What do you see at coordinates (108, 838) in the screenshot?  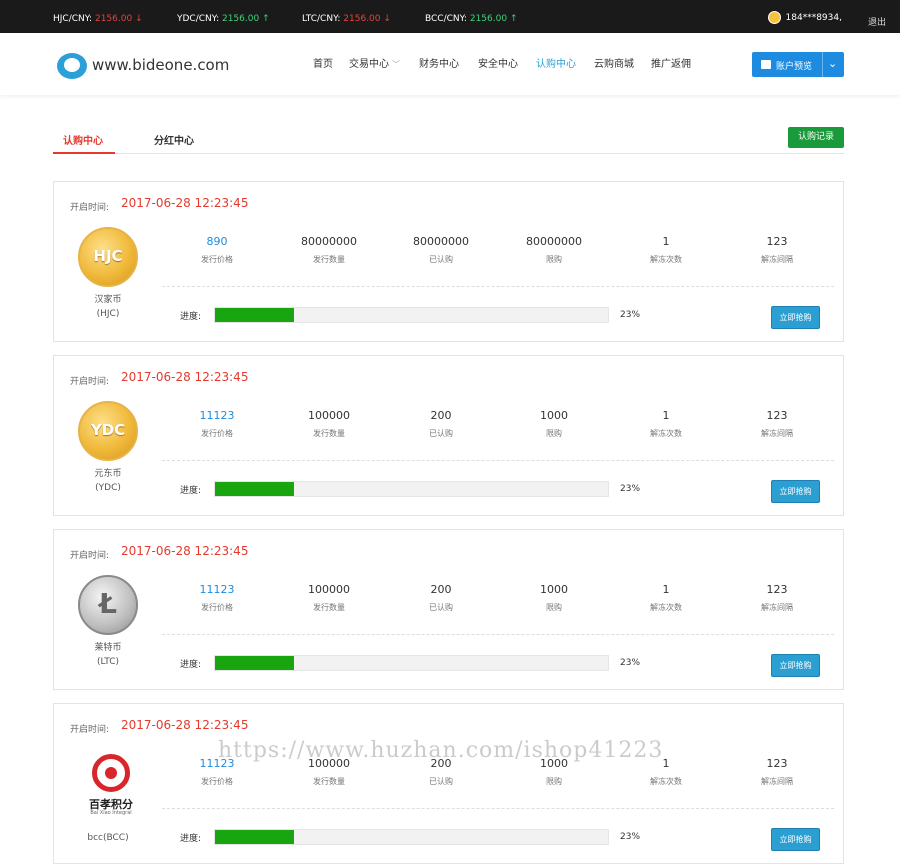 I see `coin-name: bcc(BCC)` at bounding box center [108, 838].